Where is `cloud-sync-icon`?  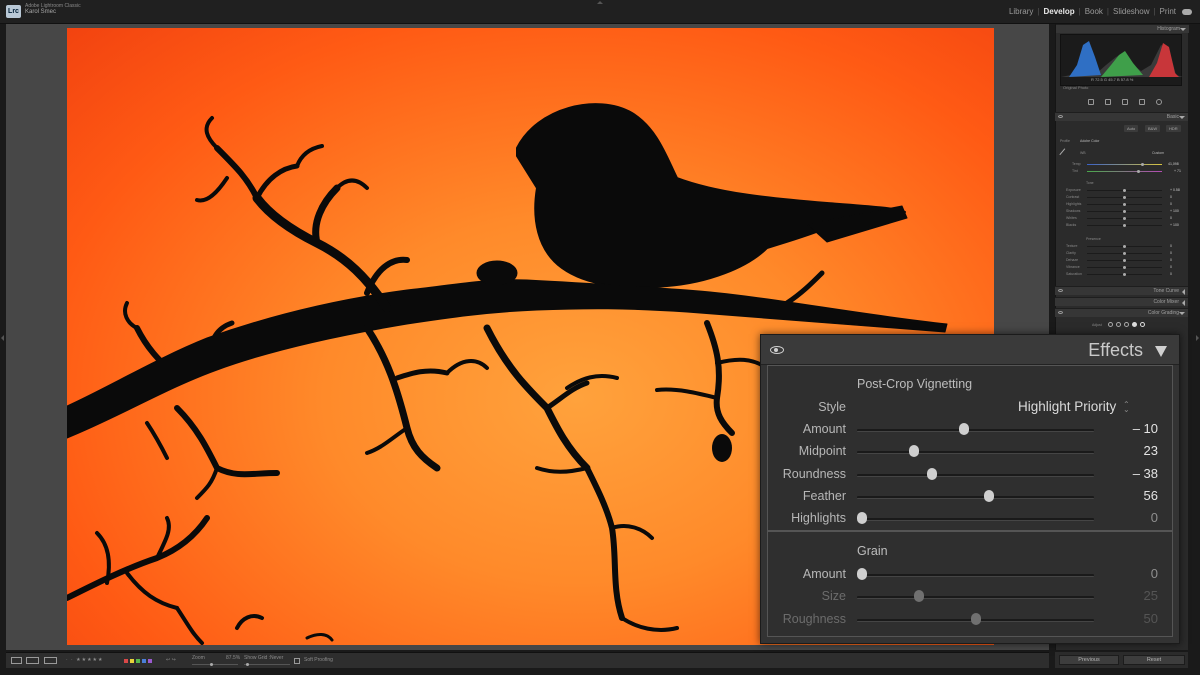 cloud-sync-icon is located at coordinates (1187, 11).